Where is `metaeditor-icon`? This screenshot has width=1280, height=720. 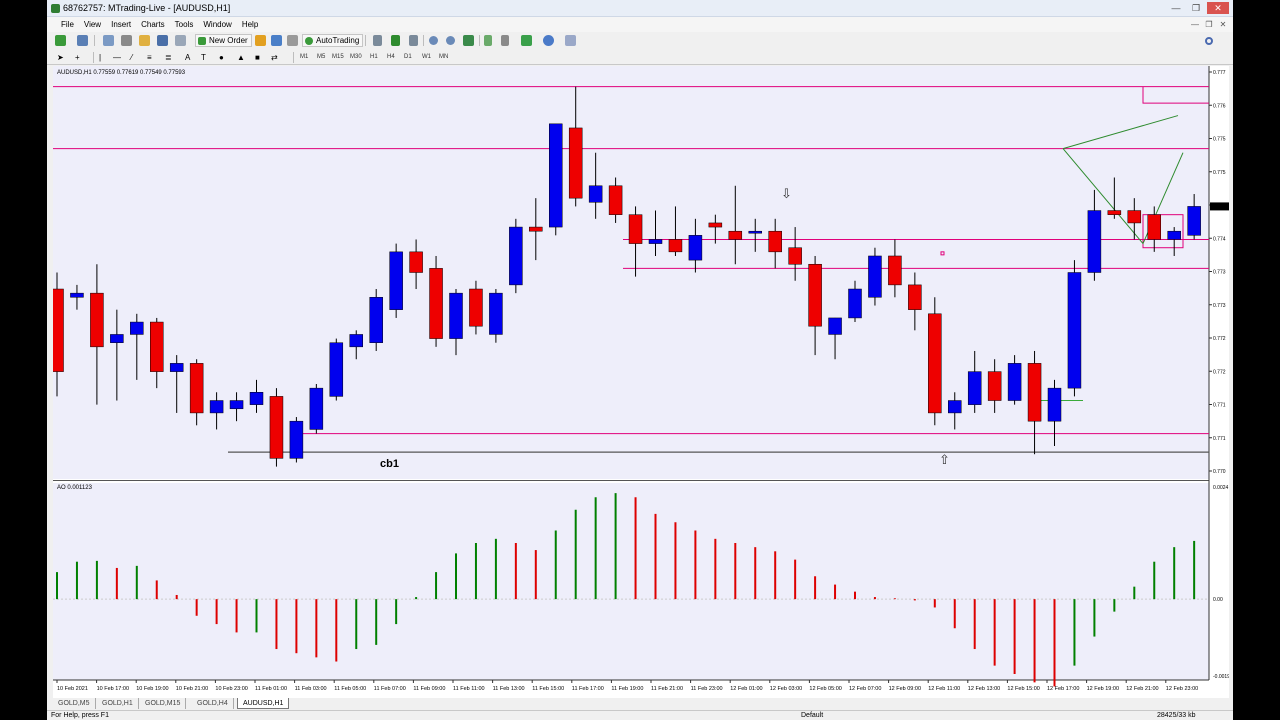
metaeditor-icon is located at coordinates (260, 40).